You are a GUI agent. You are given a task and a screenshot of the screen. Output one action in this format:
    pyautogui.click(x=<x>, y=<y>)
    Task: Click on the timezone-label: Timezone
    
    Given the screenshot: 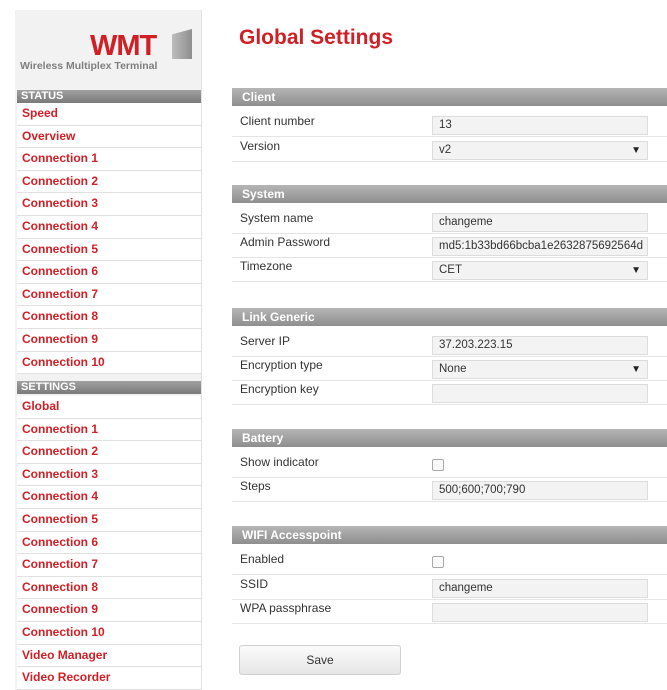 What is the action you would take?
    pyautogui.click(x=266, y=266)
    